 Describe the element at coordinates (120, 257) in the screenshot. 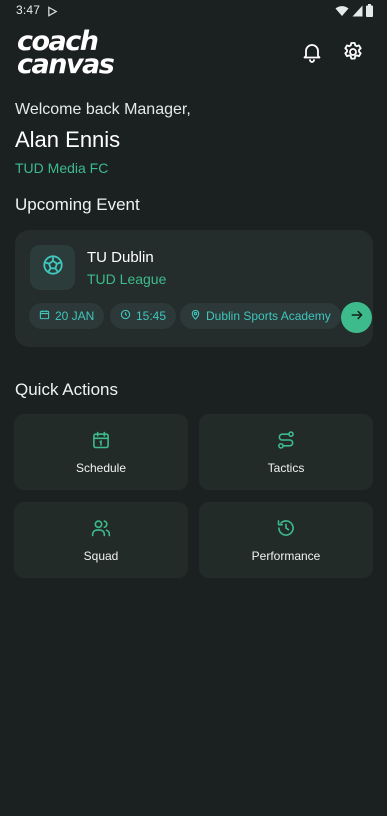

I see `event-title: TU Dublin` at that location.